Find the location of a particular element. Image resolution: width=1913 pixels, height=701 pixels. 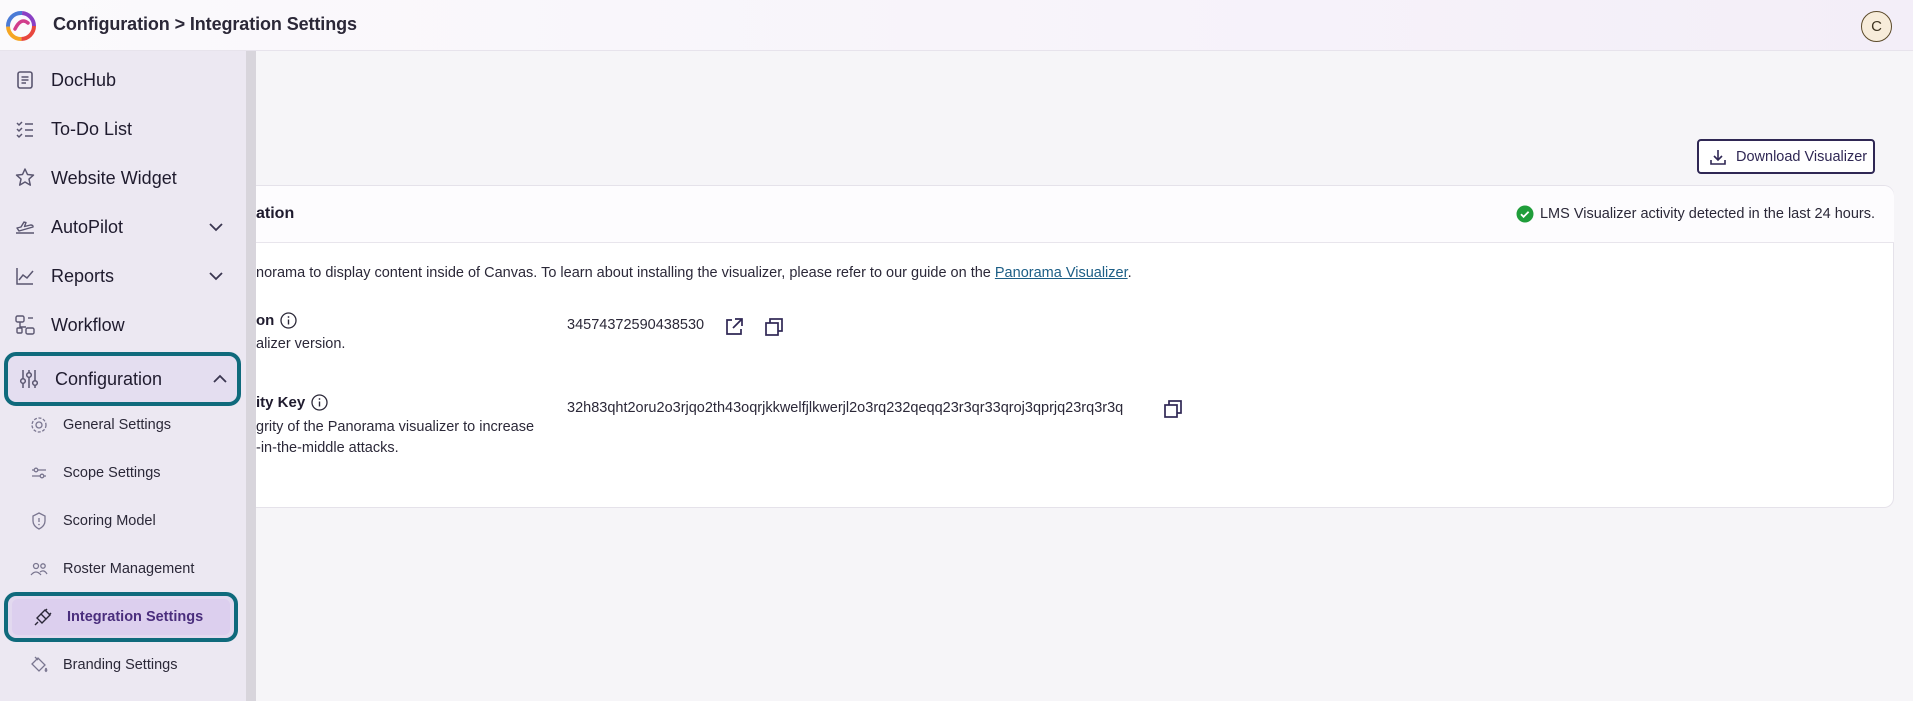

version-label-text: on is located at coordinates (265, 320).